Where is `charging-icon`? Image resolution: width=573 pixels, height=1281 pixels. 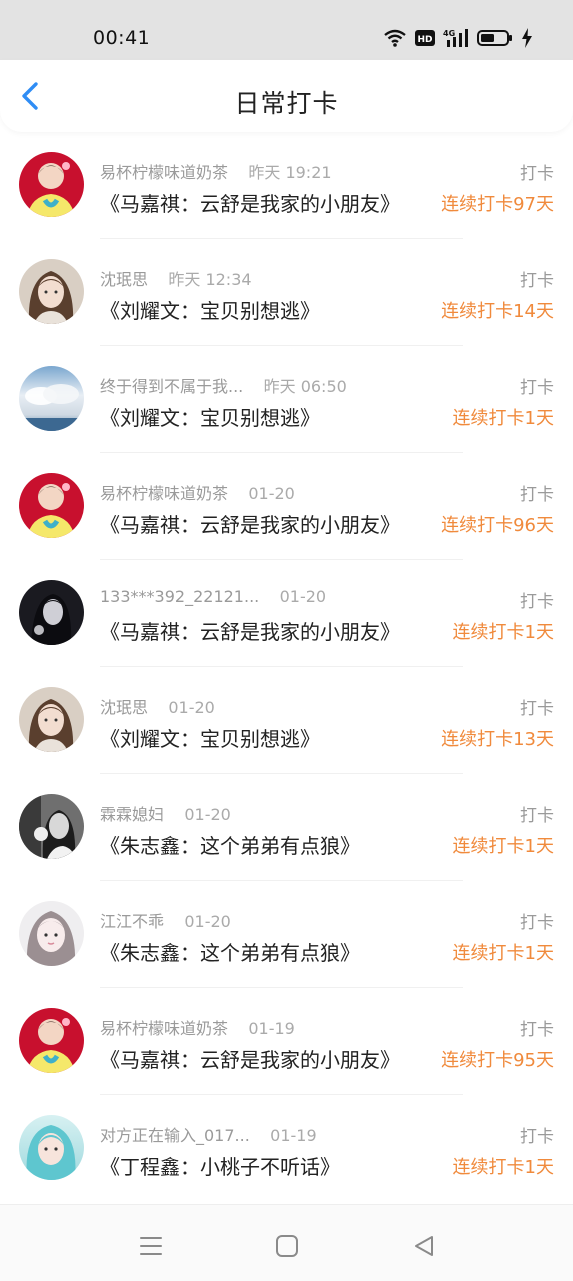 charging-icon is located at coordinates (527, 38).